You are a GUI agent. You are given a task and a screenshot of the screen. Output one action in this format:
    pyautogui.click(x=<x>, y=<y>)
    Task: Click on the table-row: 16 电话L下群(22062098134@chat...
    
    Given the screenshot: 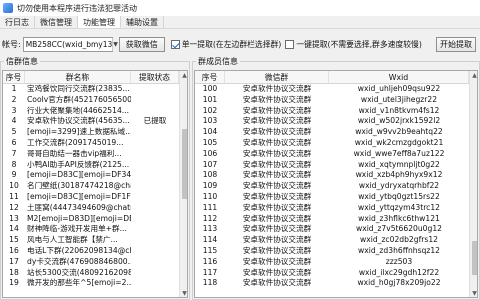 What is the action you would take?
    pyautogui.click(x=95, y=251)
    